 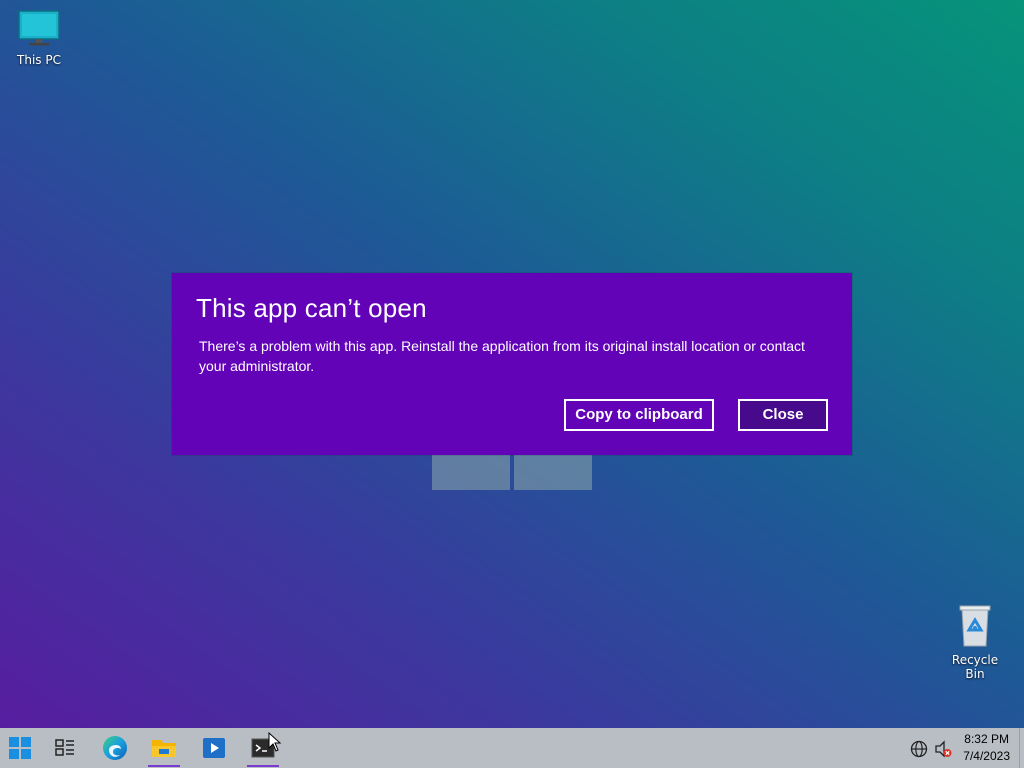 I want to click on task-view-icon, so click(x=64, y=747).